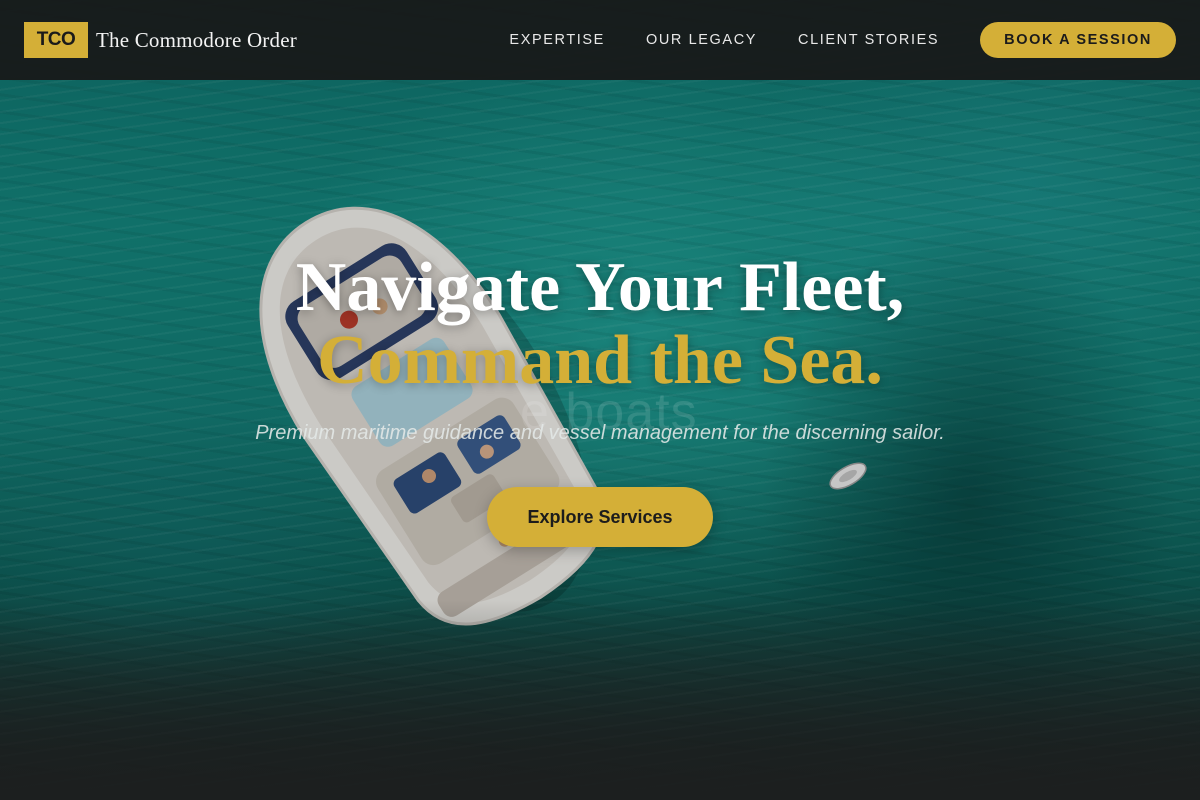 Image resolution: width=1200 pixels, height=800 pixels. Describe the element at coordinates (701, 40) in the screenshot. I see `nav-link-our-legacy: OUR LEGACY` at that location.